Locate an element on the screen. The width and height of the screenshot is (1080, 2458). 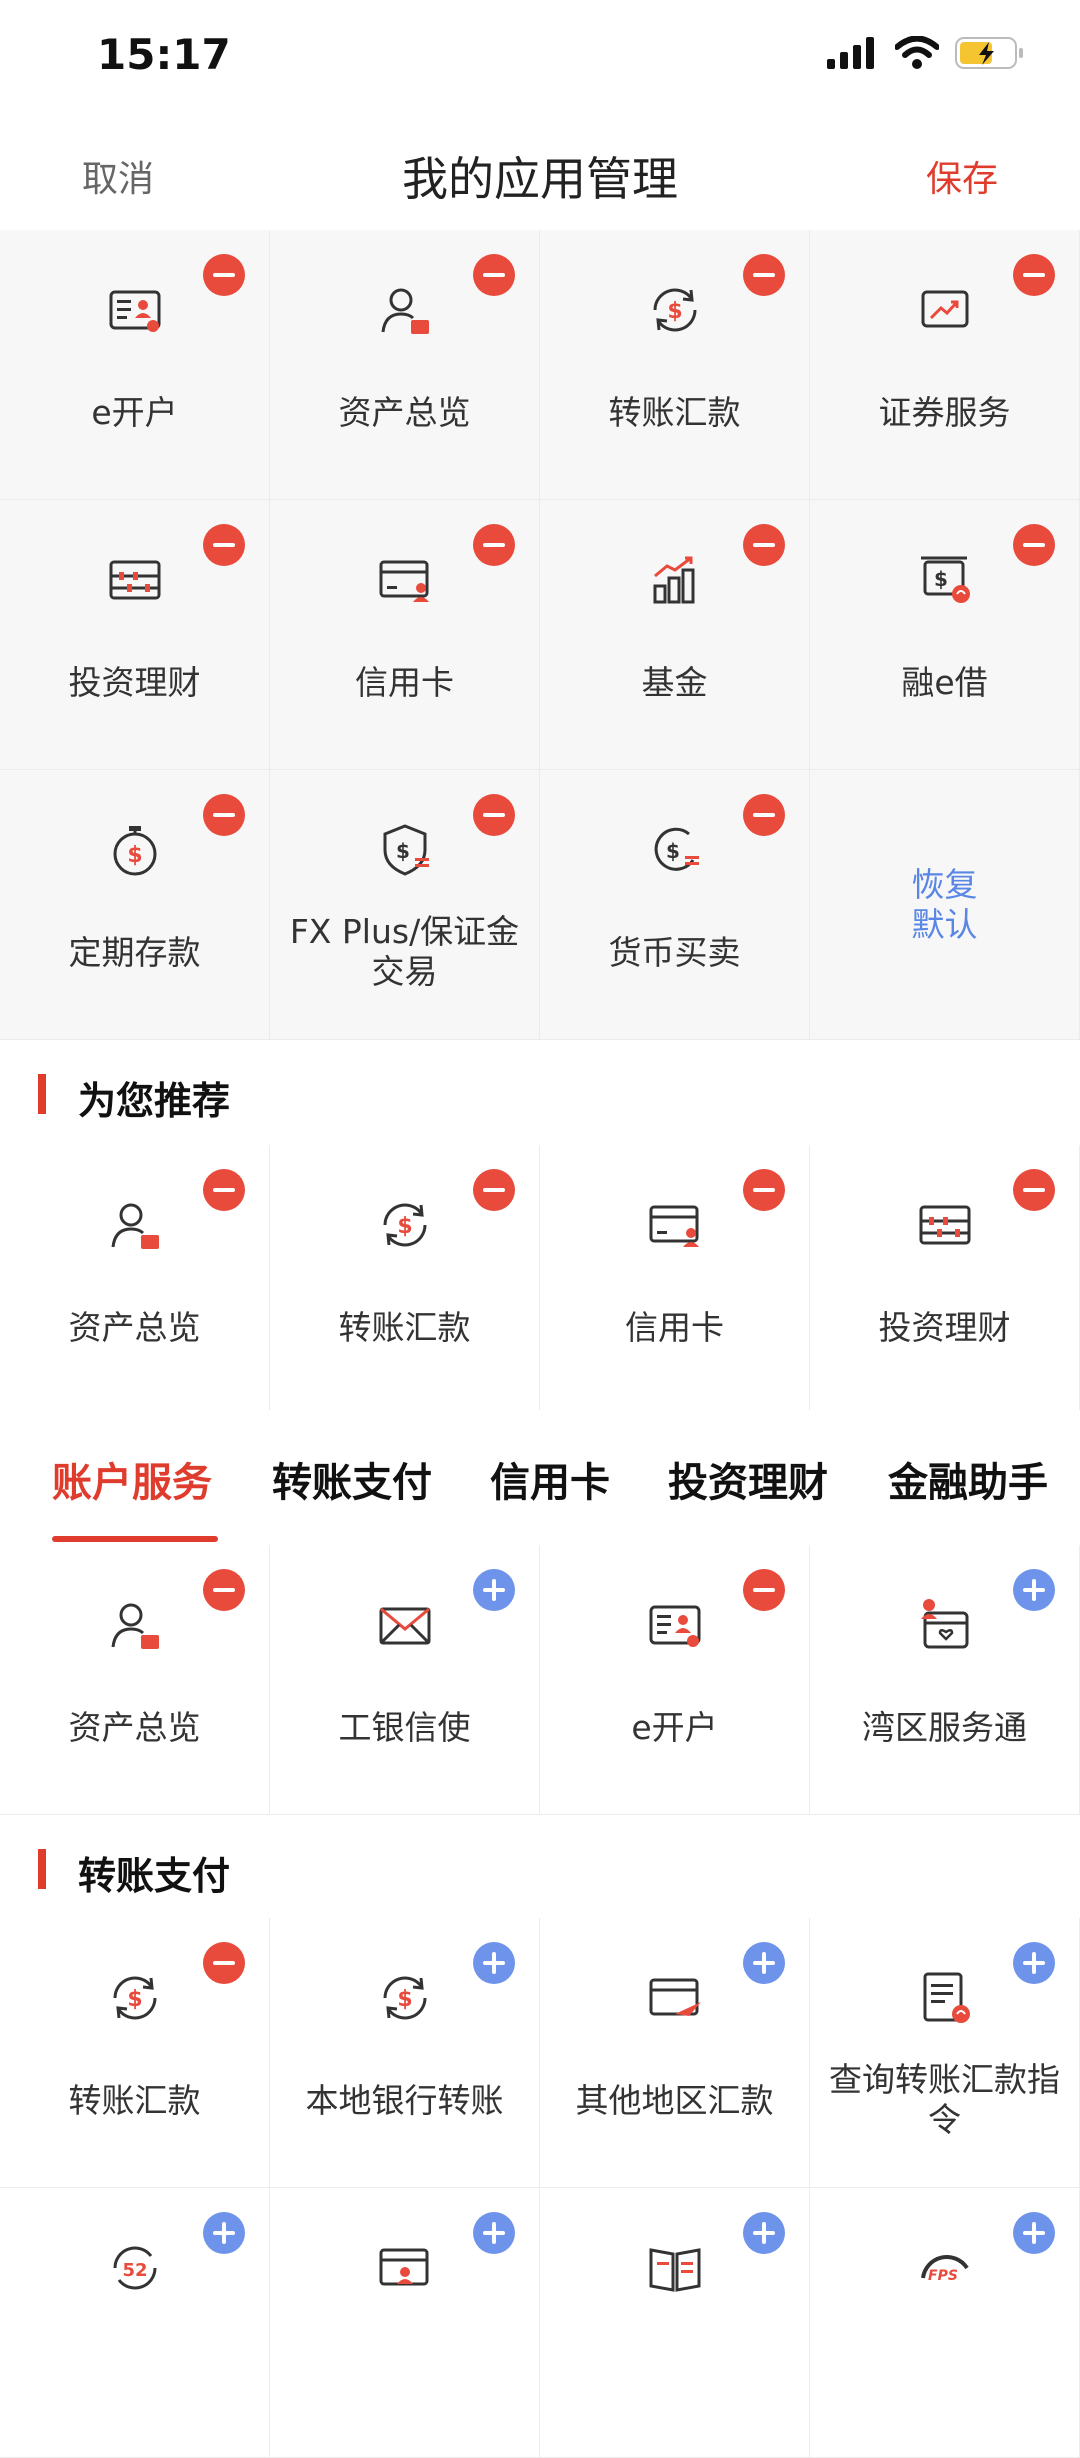
status-icons is located at coordinates (926, 53).